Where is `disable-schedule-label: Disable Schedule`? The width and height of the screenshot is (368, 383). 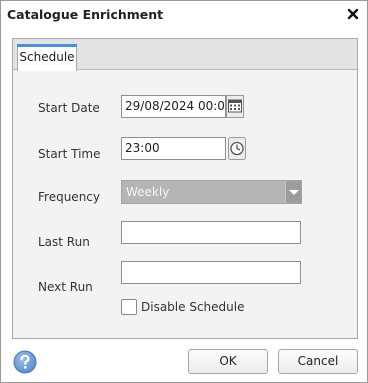
disable-schedule-label: Disable Schedule is located at coordinates (192, 307).